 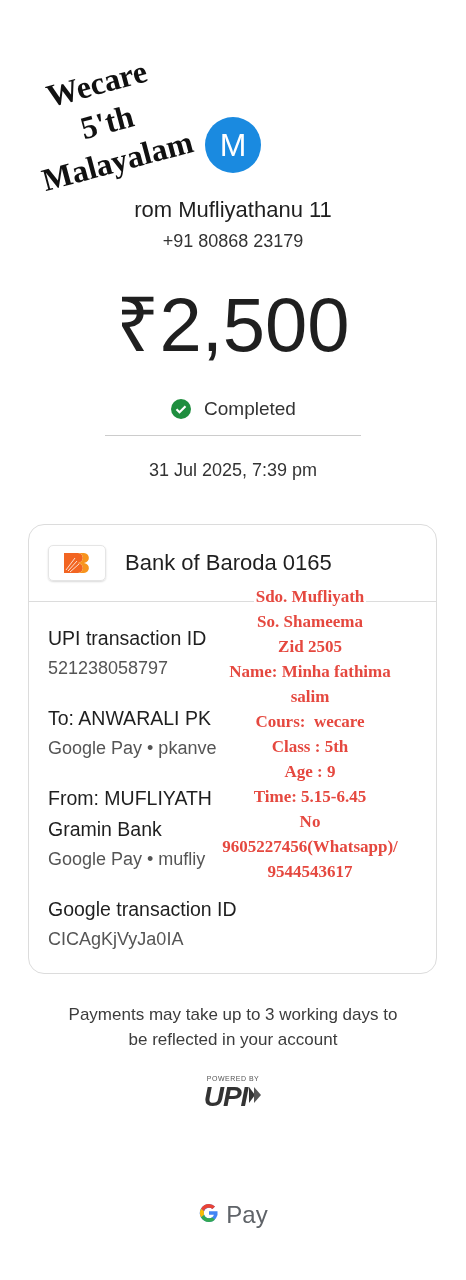 What do you see at coordinates (105, 829) in the screenshot?
I see `detail-label: Gramin Bank` at bounding box center [105, 829].